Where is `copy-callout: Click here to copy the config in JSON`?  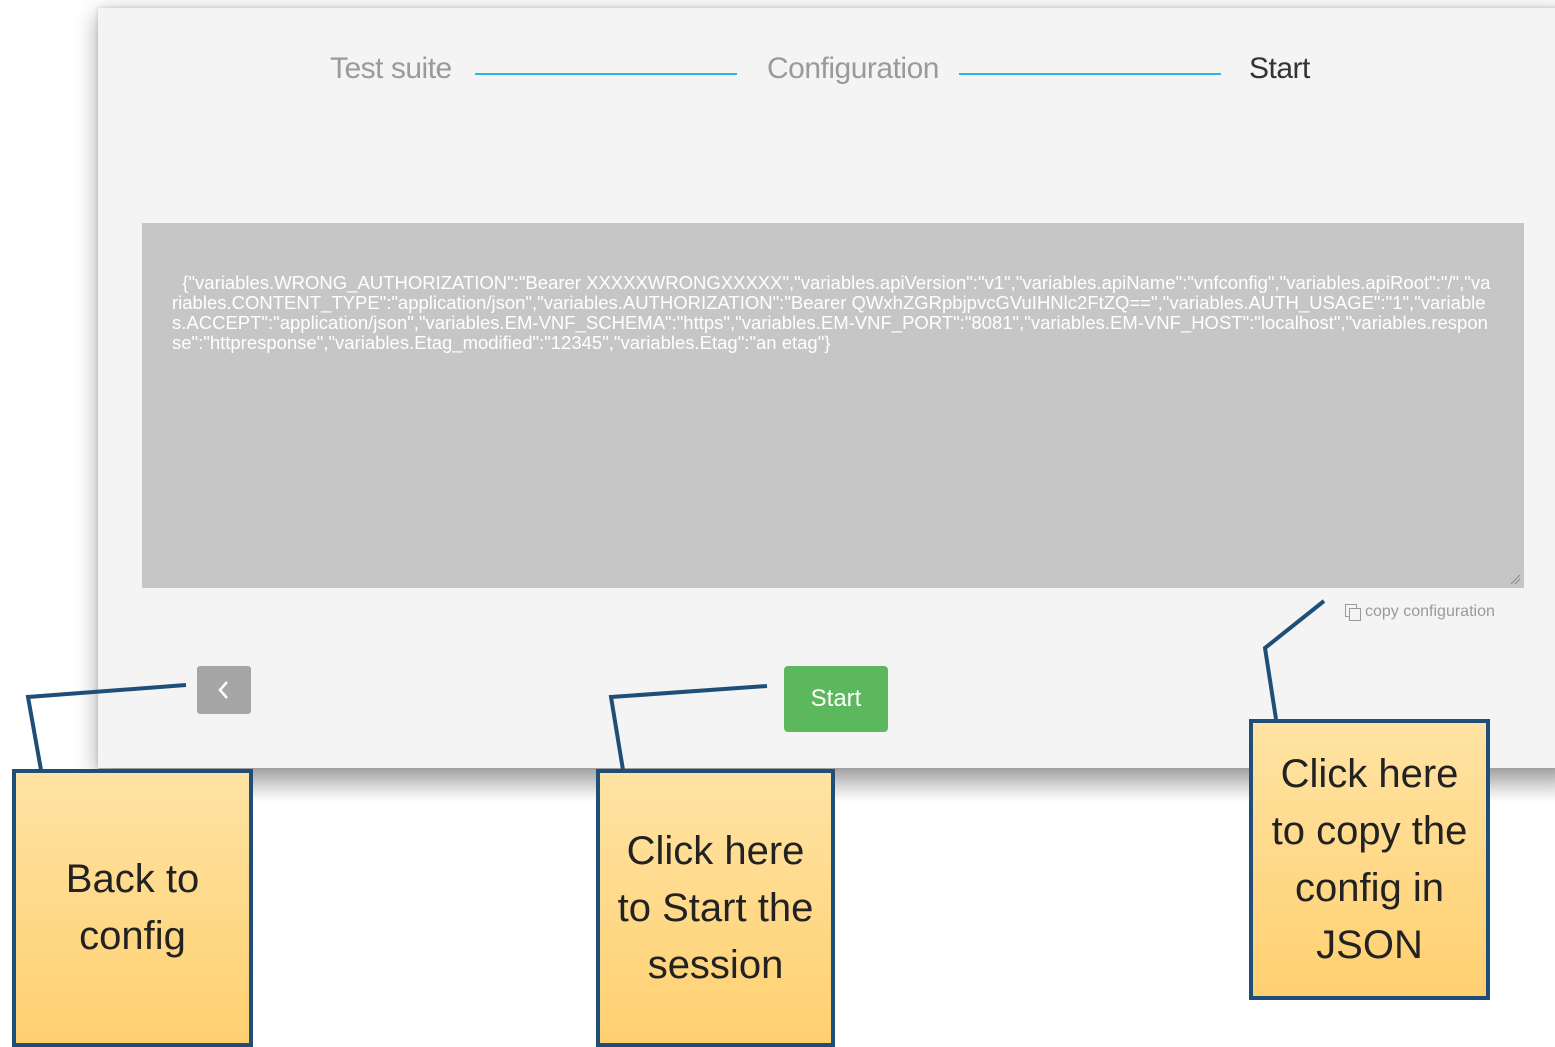 copy-callout: Click here to copy the config in JSON is located at coordinates (1369, 859).